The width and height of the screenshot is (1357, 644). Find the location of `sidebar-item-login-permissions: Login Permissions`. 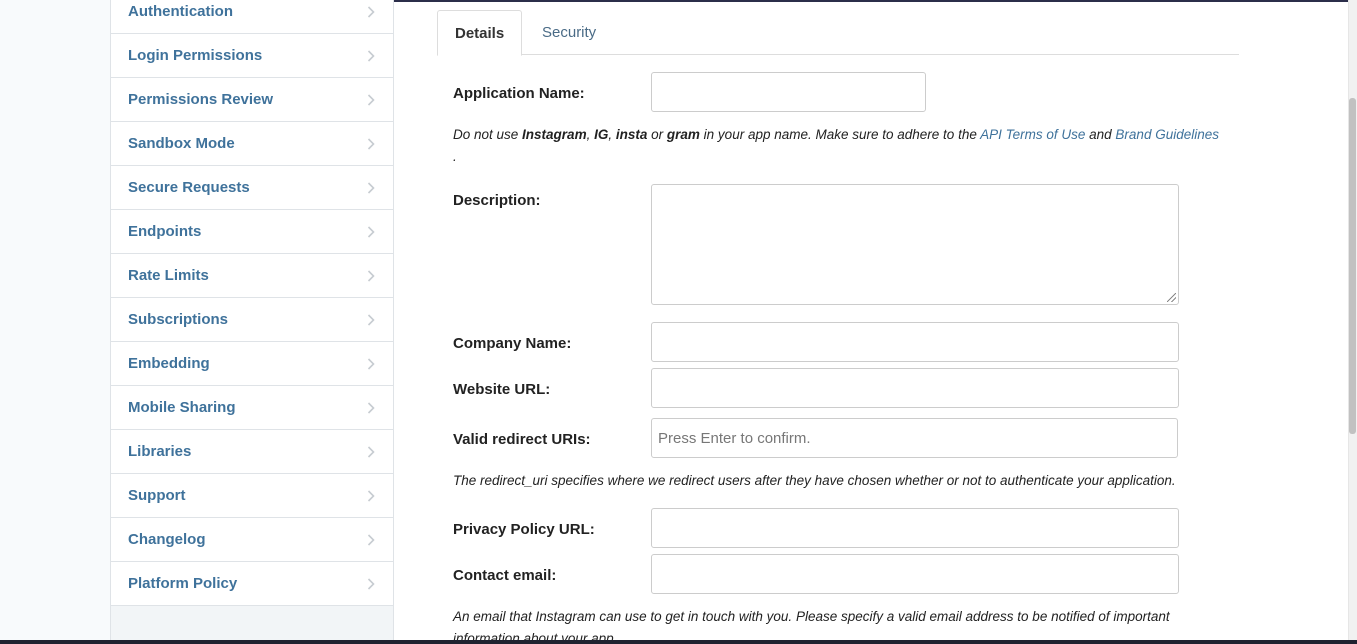

sidebar-item-login-permissions: Login Permissions is located at coordinates (252, 56).